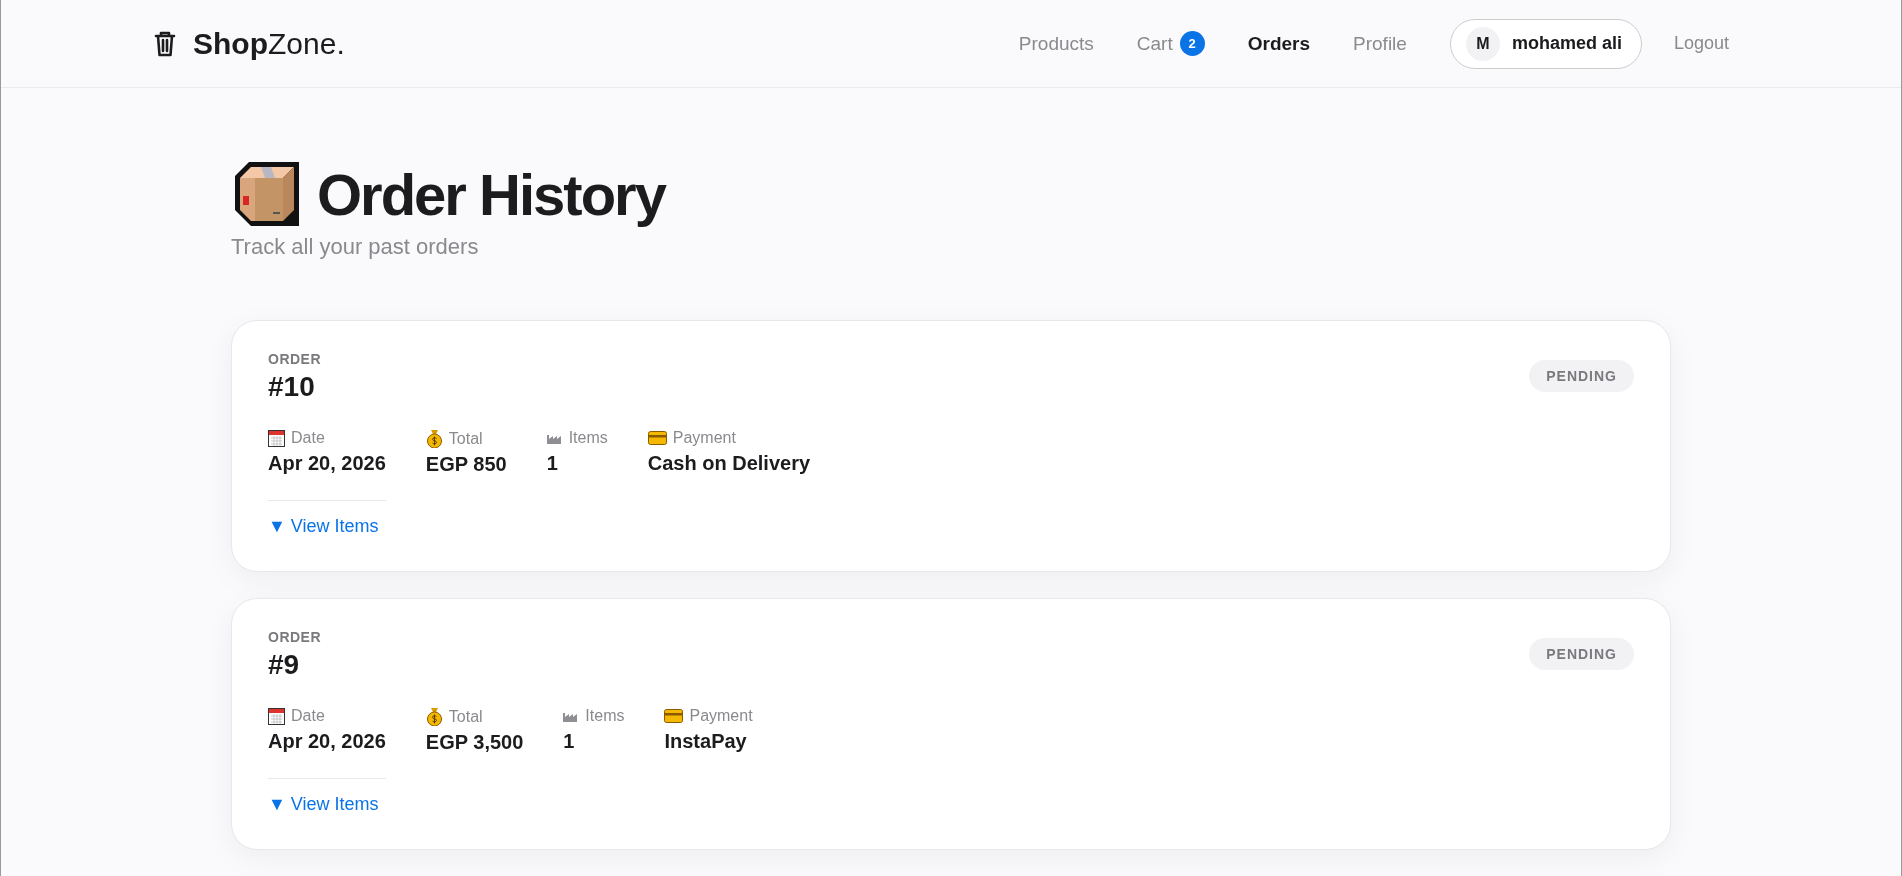  Describe the element at coordinates (474, 742) in the screenshot. I see `field-value: EGP 3,500` at that location.